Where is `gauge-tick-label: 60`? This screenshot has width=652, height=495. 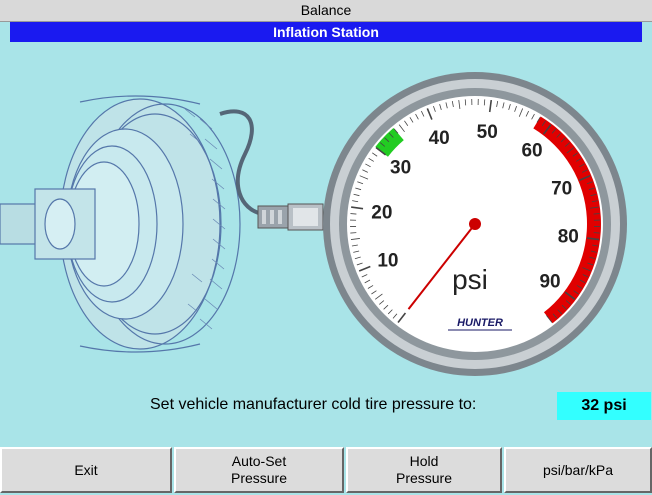
gauge-tick-label: 60 is located at coordinates (531, 150).